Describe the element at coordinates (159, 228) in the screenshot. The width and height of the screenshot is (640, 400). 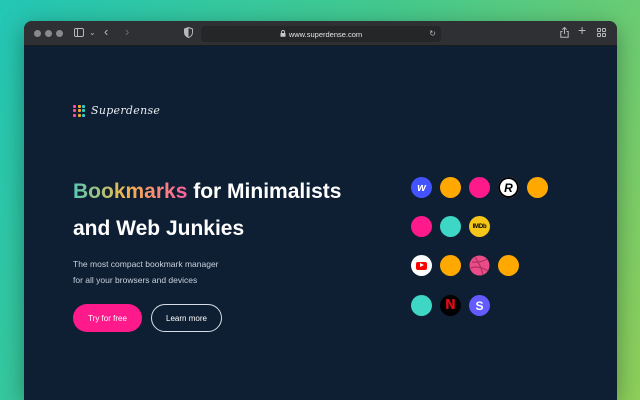
I see `headline-line-2: and Web Junkies` at that location.